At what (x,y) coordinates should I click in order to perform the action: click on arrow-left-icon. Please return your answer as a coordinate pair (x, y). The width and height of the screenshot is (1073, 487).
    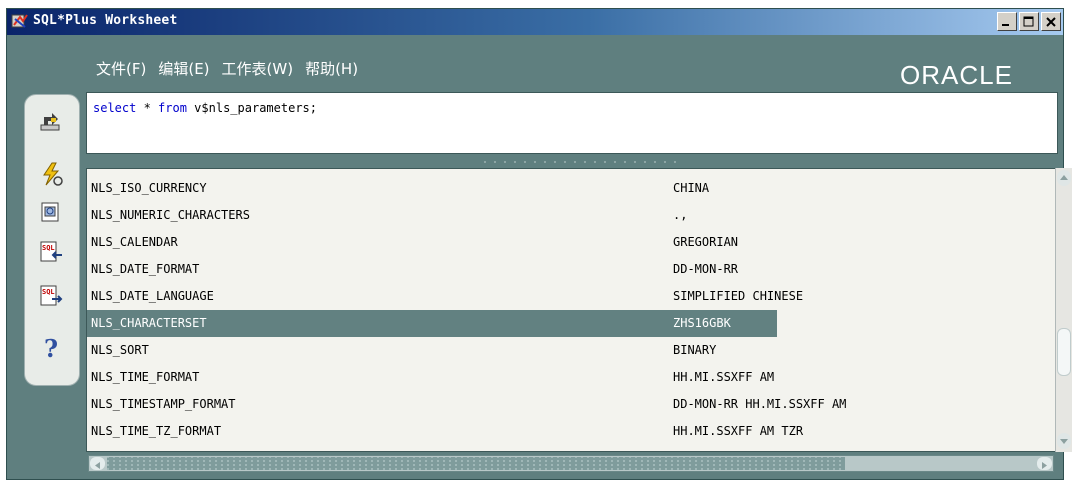
    Looking at the image, I should click on (97, 465).